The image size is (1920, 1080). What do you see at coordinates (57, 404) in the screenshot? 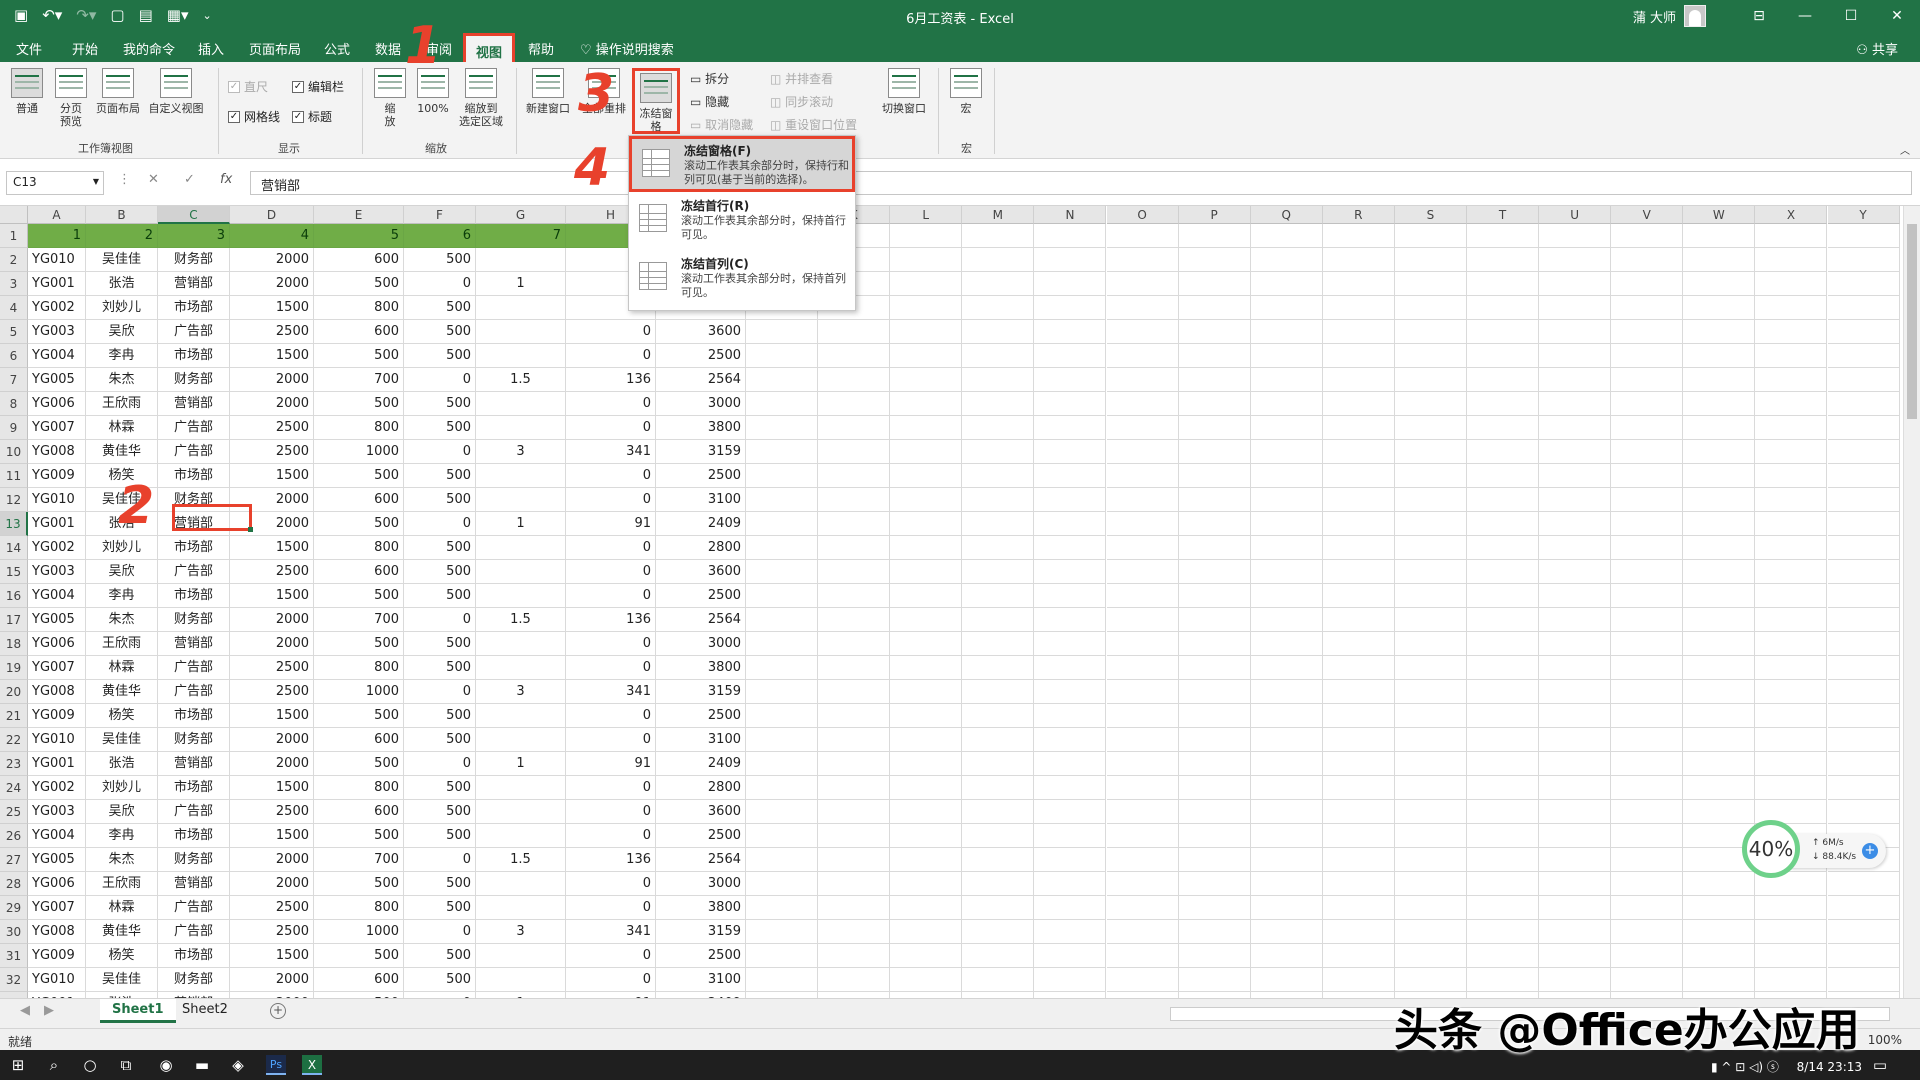
I see `cell: YG006` at bounding box center [57, 404].